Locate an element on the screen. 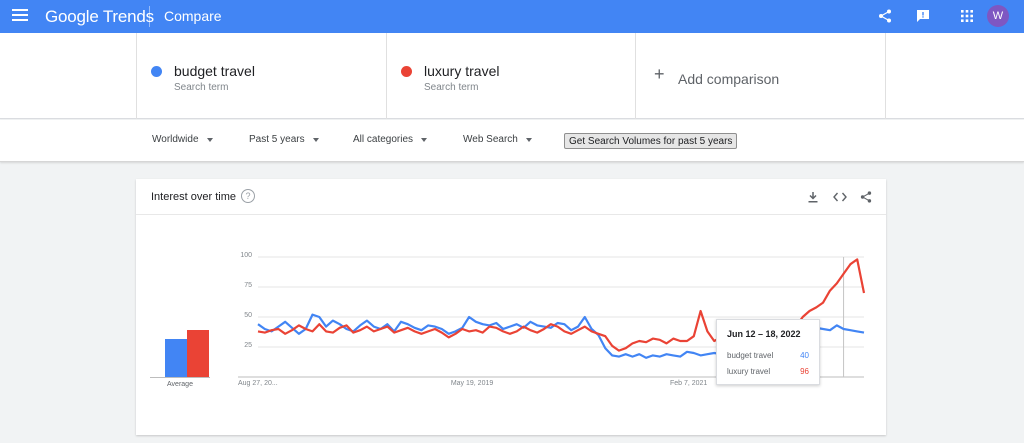 This screenshot has width=1024, height=443. tooltip-row-budget-travel: budget travel 40 is located at coordinates (771, 355).